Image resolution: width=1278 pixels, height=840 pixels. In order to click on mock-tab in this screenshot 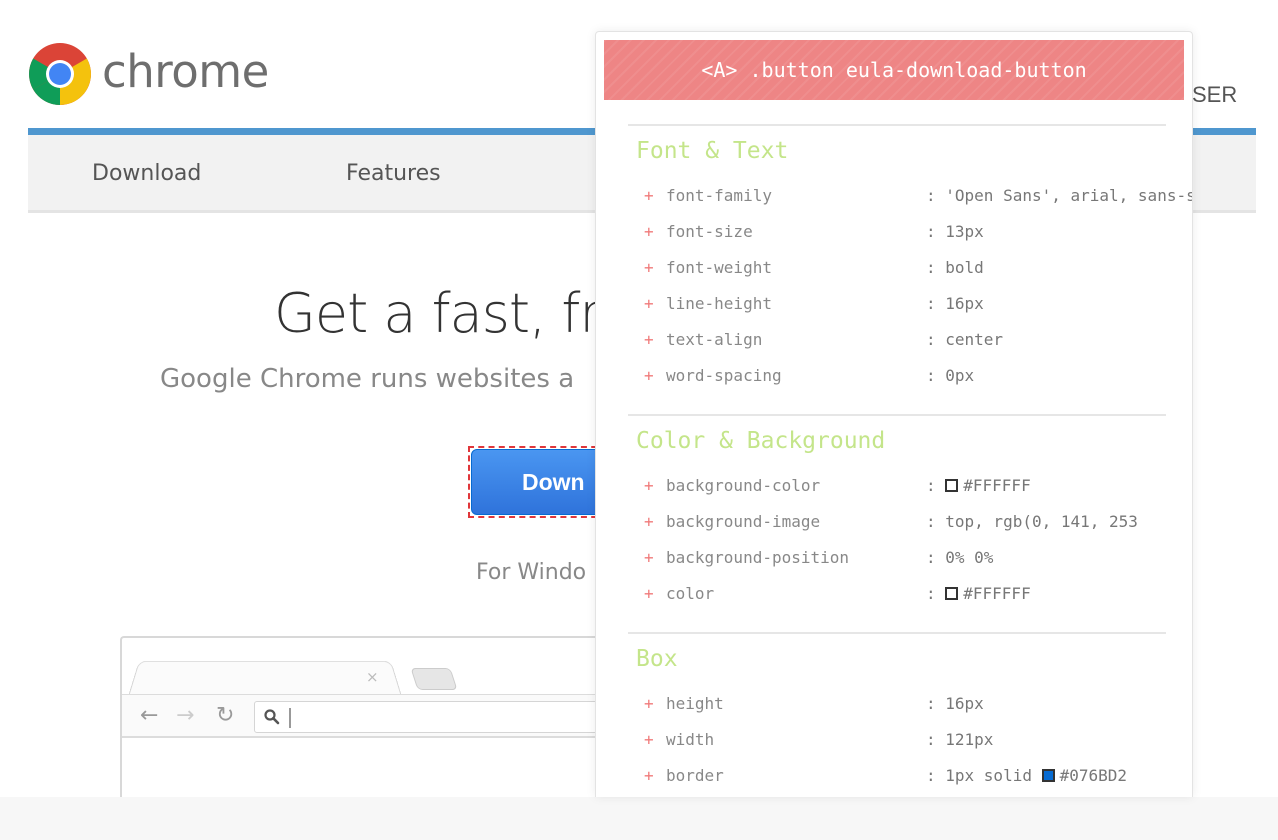, I will do `click(265, 677)`.